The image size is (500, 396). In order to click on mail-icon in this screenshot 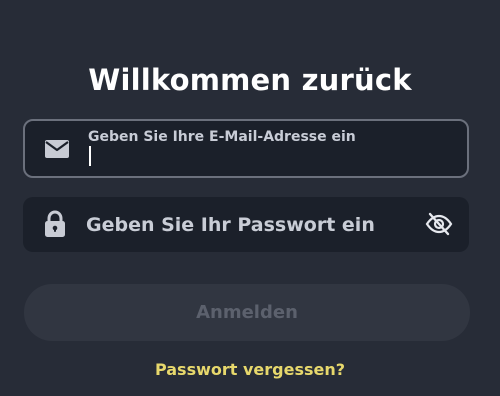, I will do `click(57, 149)`.